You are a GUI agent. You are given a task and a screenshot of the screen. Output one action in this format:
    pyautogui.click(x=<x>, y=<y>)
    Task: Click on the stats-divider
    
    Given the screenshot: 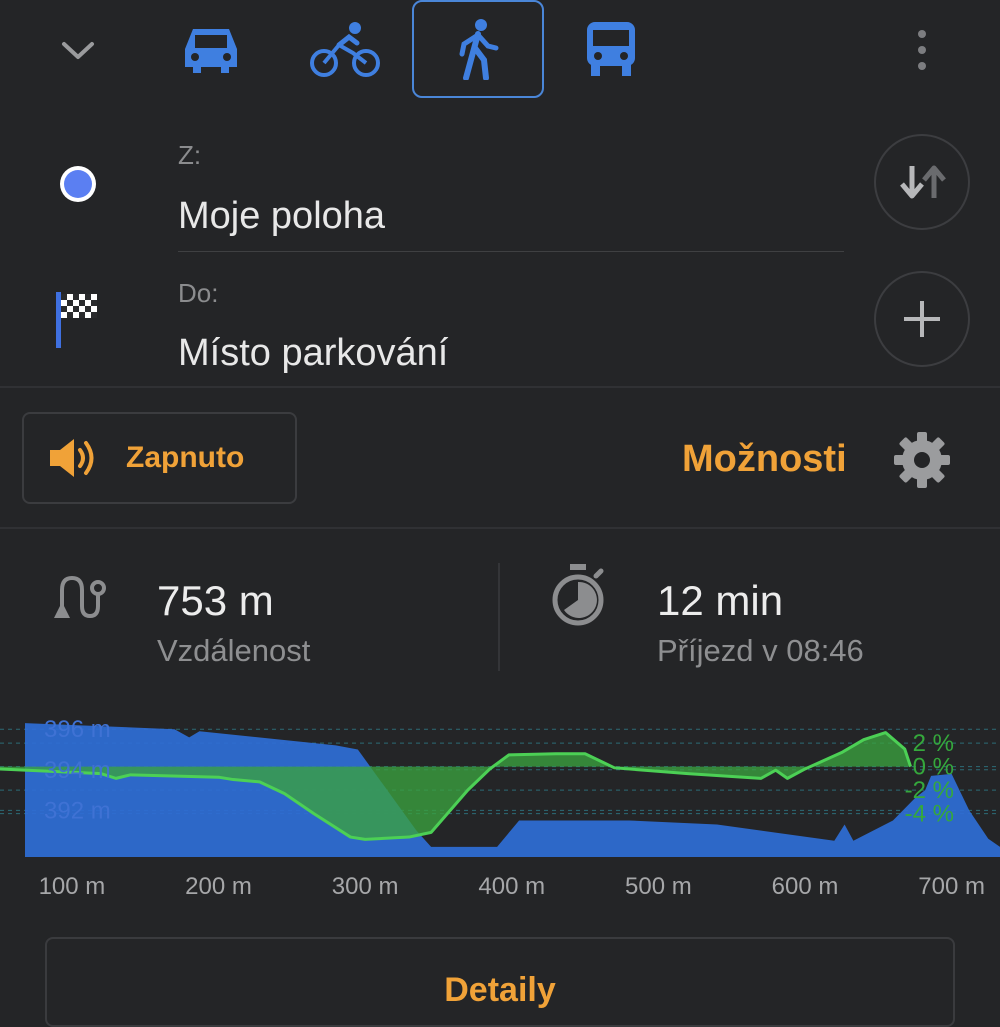 What is the action you would take?
    pyautogui.click(x=499, y=617)
    